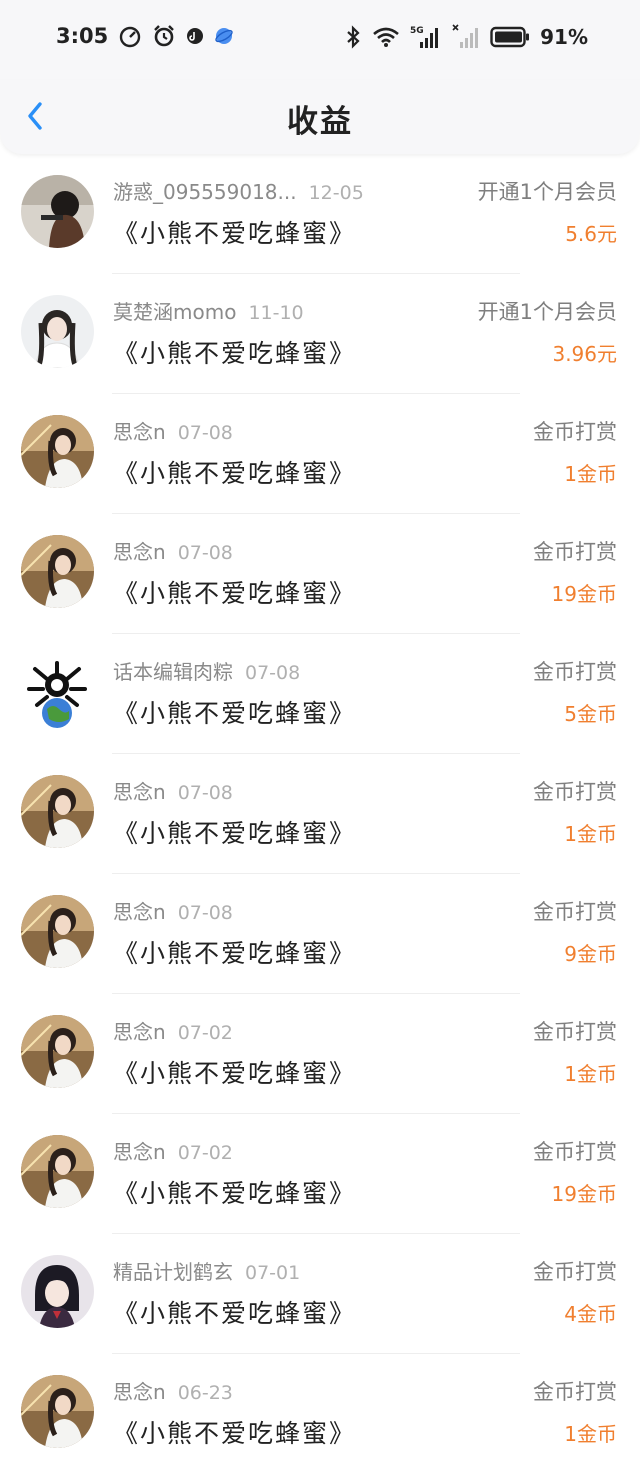 This screenshot has height=1474, width=640. I want to click on status-bar: 3:05 5G 91%, so click(320, 40).